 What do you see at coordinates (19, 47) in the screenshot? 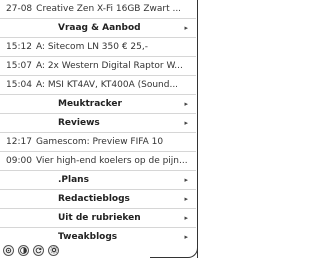
I see `feed-item-time: 15:12` at bounding box center [19, 47].